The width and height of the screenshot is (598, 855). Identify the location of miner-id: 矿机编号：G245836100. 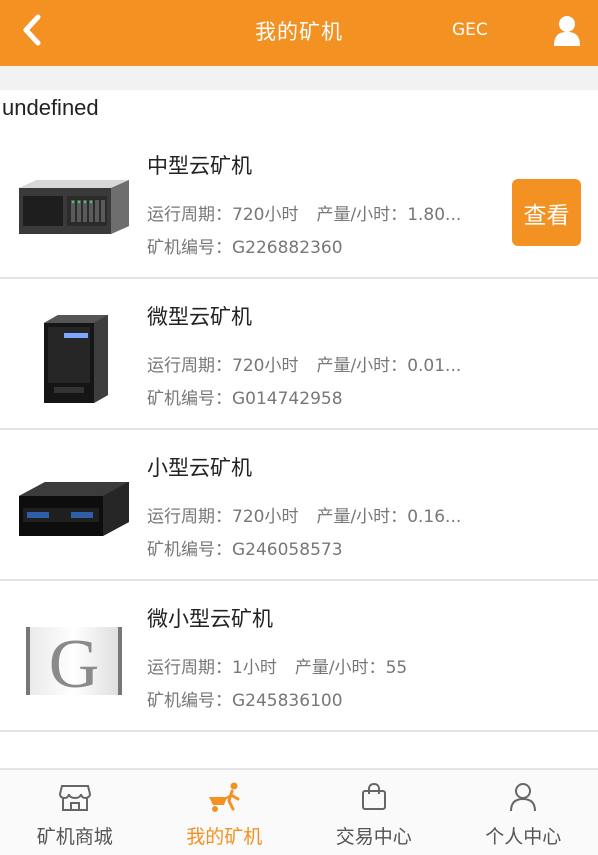
(245, 701).